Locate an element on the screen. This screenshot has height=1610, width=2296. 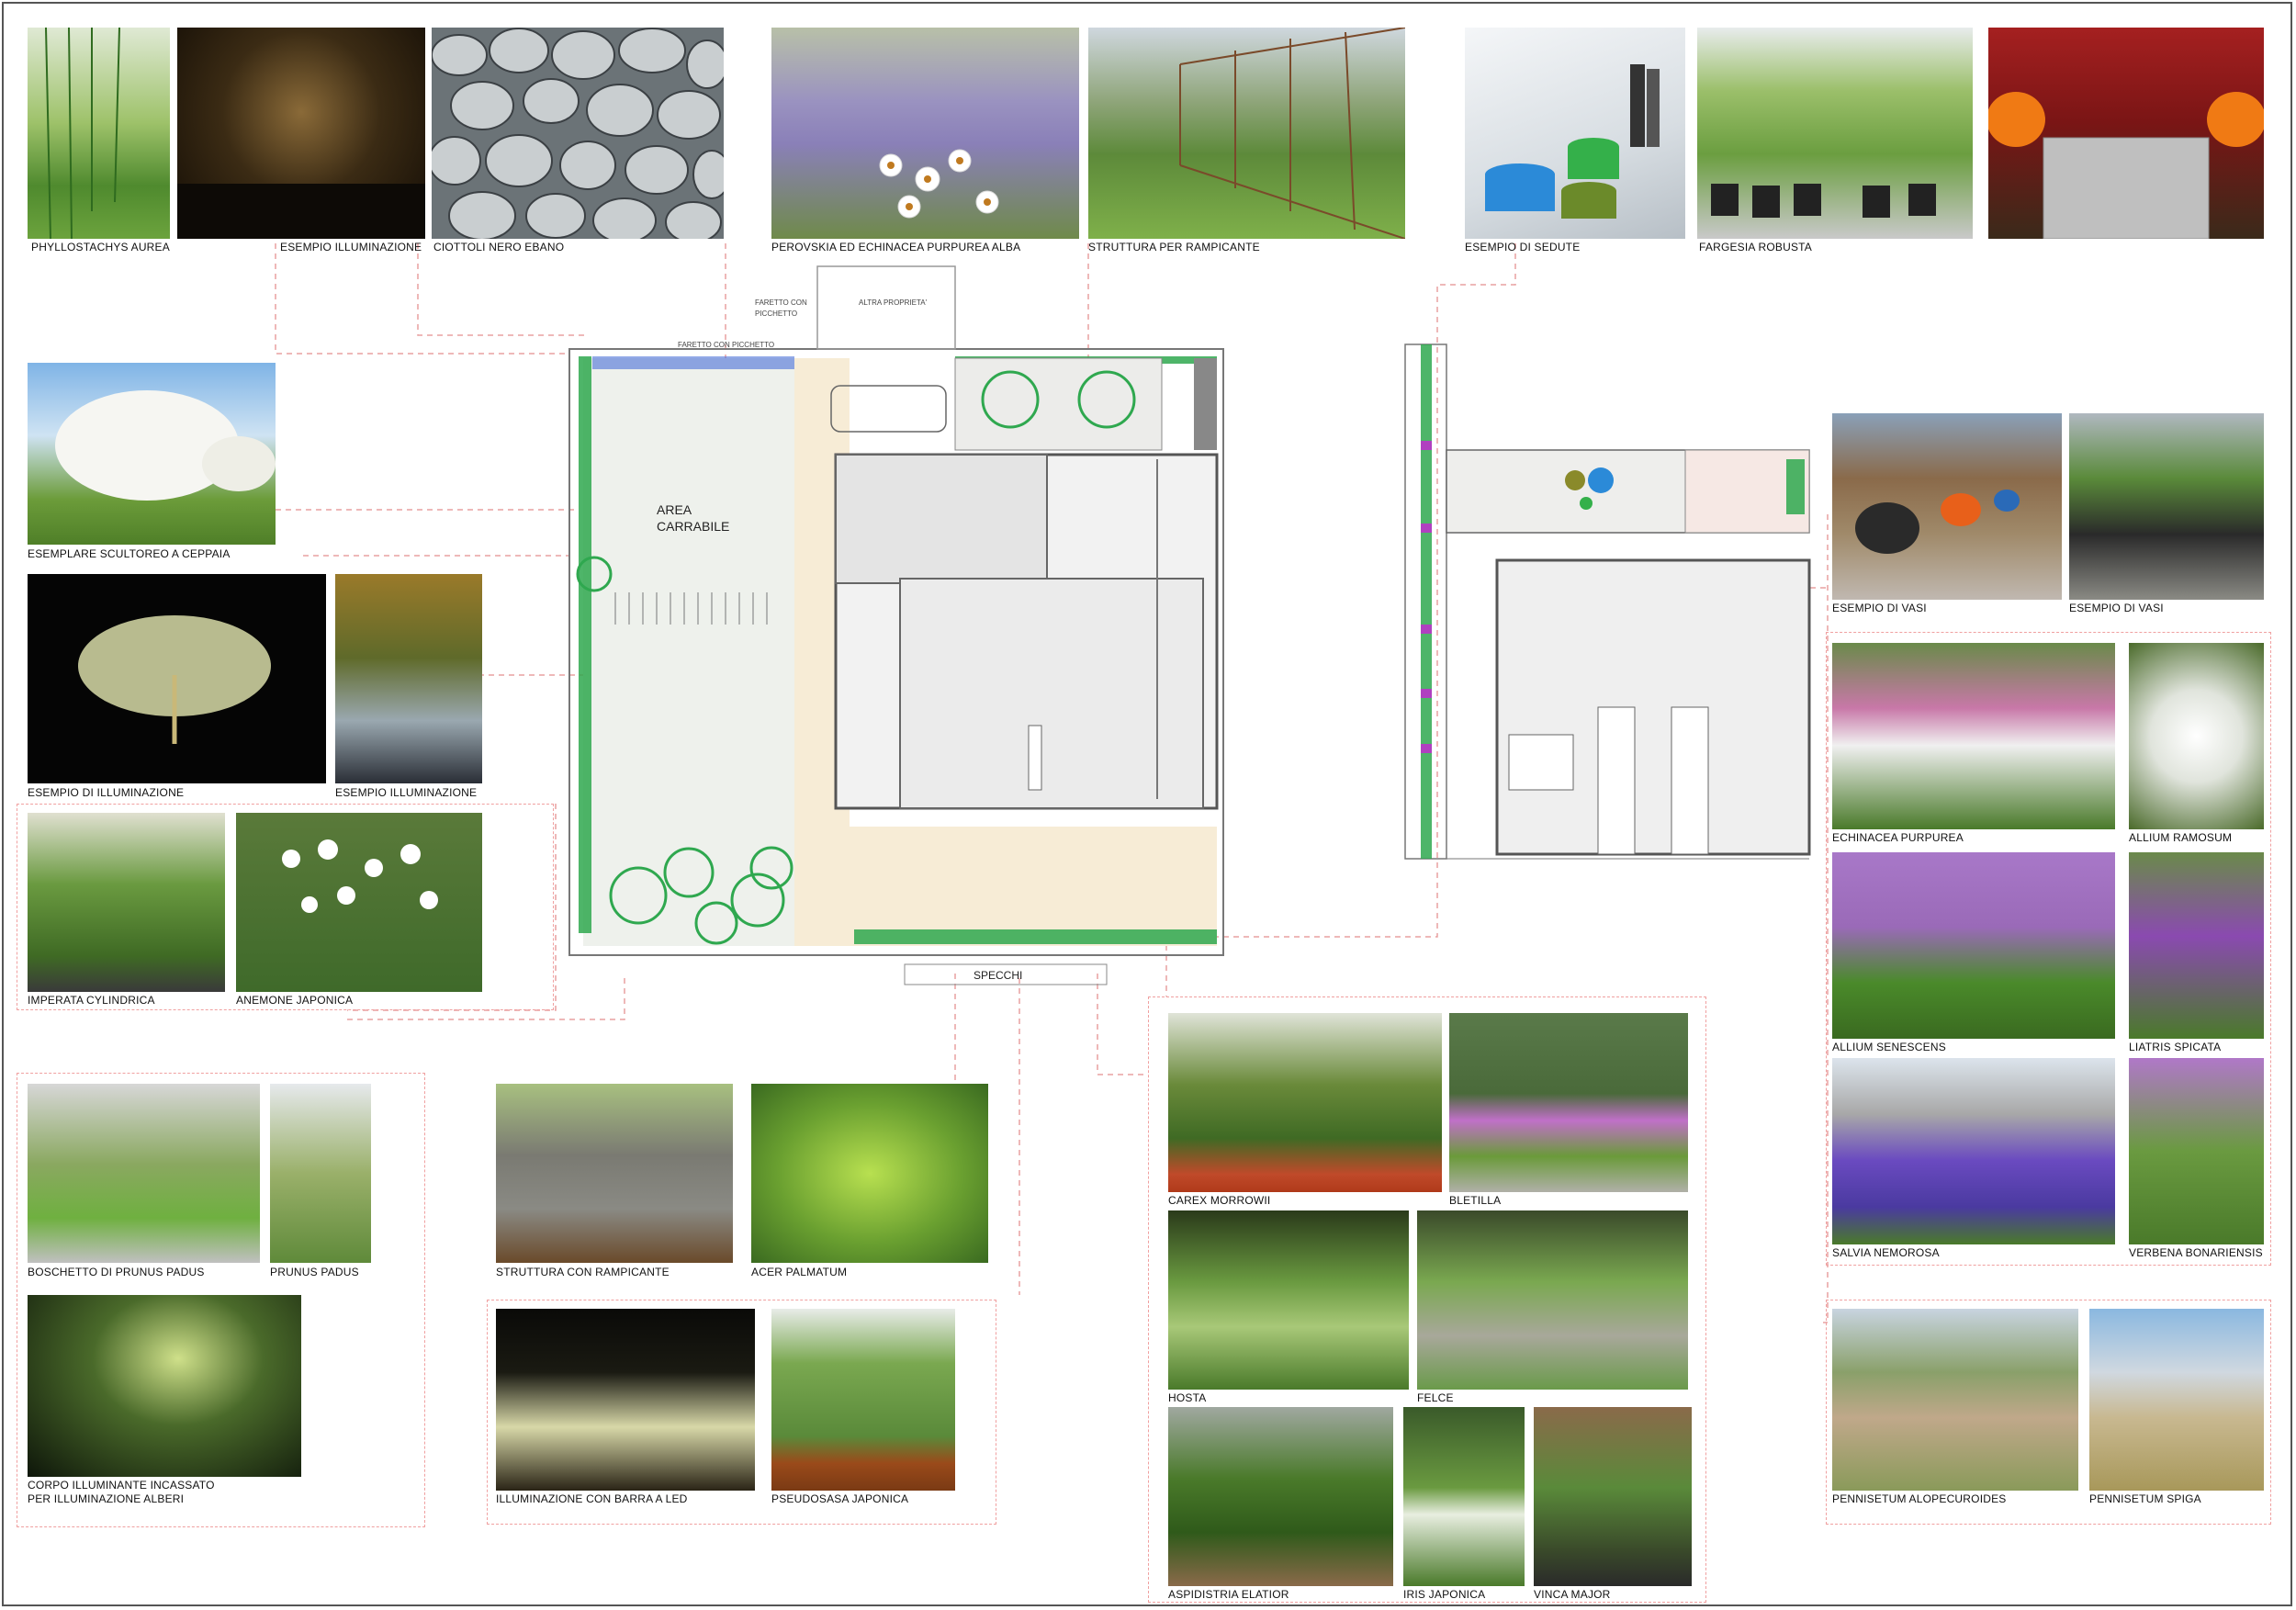
photo-salvia is located at coordinates (1974, 1151).